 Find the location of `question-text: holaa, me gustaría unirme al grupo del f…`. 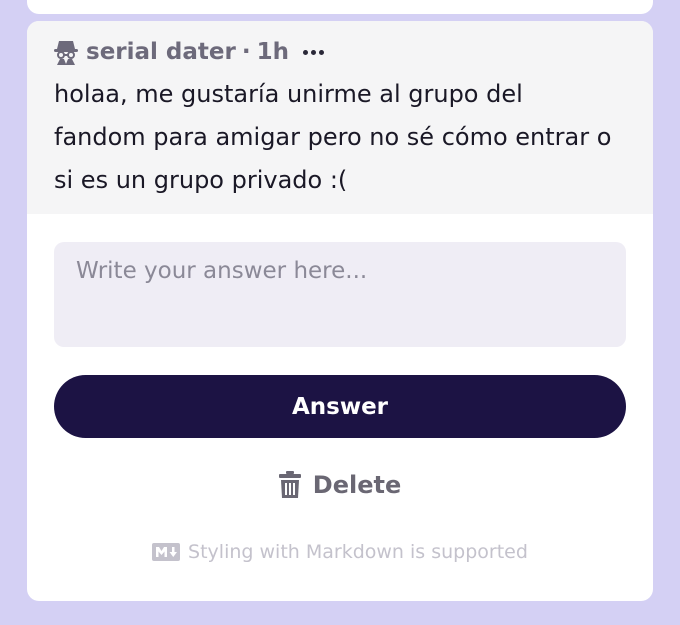

question-text: holaa, me gustaría unirme al grupo del f… is located at coordinates (333, 137).